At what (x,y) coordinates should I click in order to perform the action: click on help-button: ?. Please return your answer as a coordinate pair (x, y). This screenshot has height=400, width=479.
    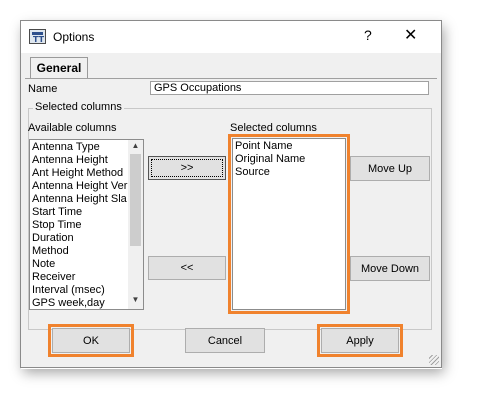
    Looking at the image, I should click on (368, 35).